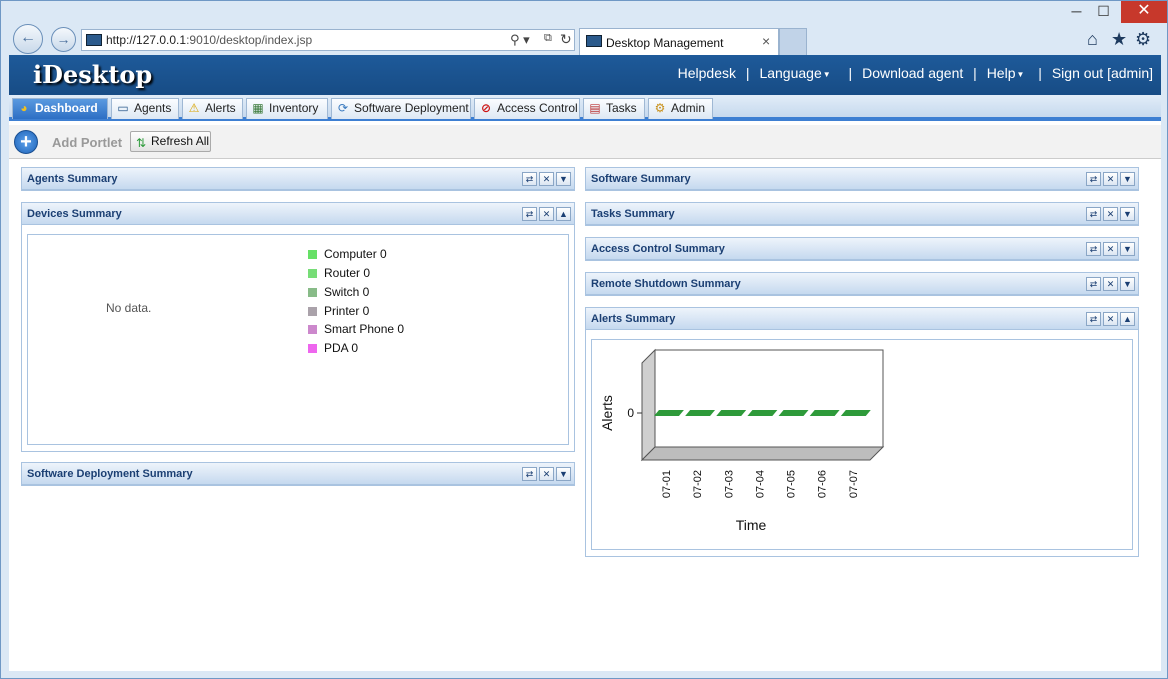 The height and width of the screenshot is (679, 1168). I want to click on tab-tasks: ▤ Tasks, so click(614, 108).